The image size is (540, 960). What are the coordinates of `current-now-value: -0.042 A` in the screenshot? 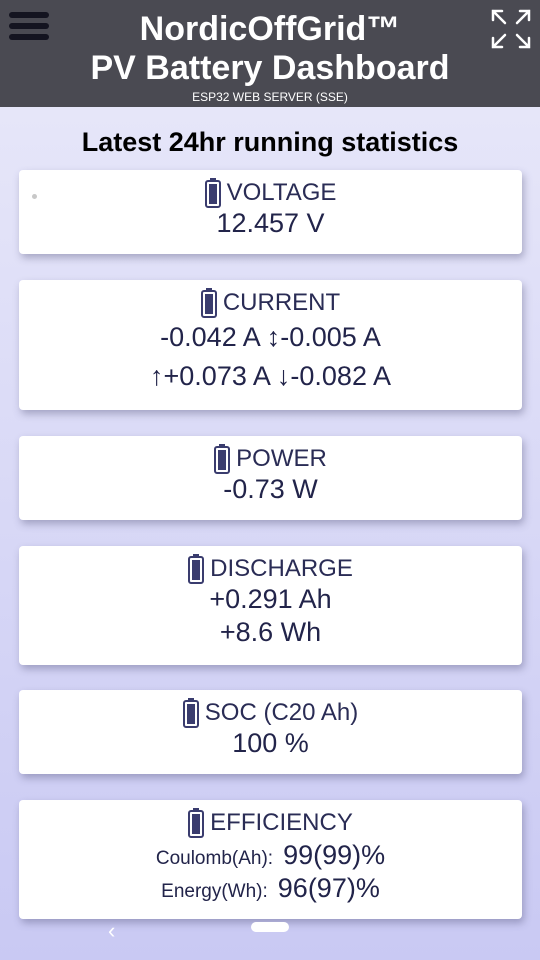 It's located at (210, 337).